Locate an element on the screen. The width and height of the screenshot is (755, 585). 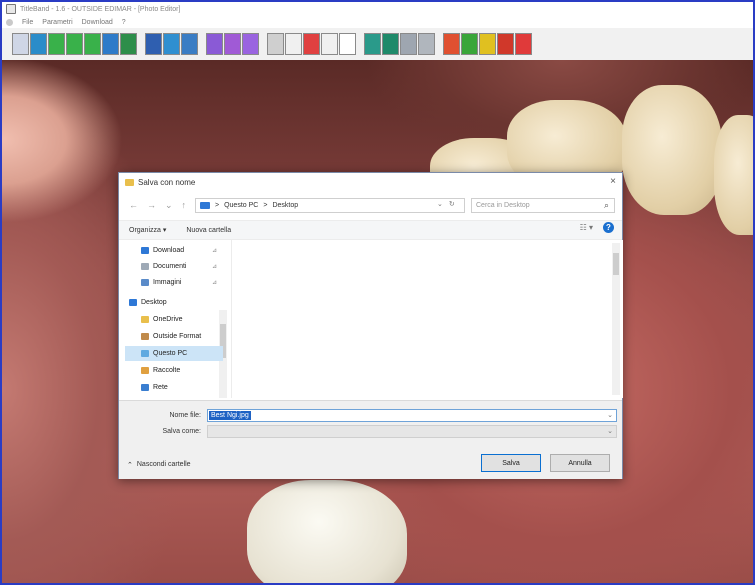
filetype-dropdown-icon: ⌄ is located at coordinates (610, 431).